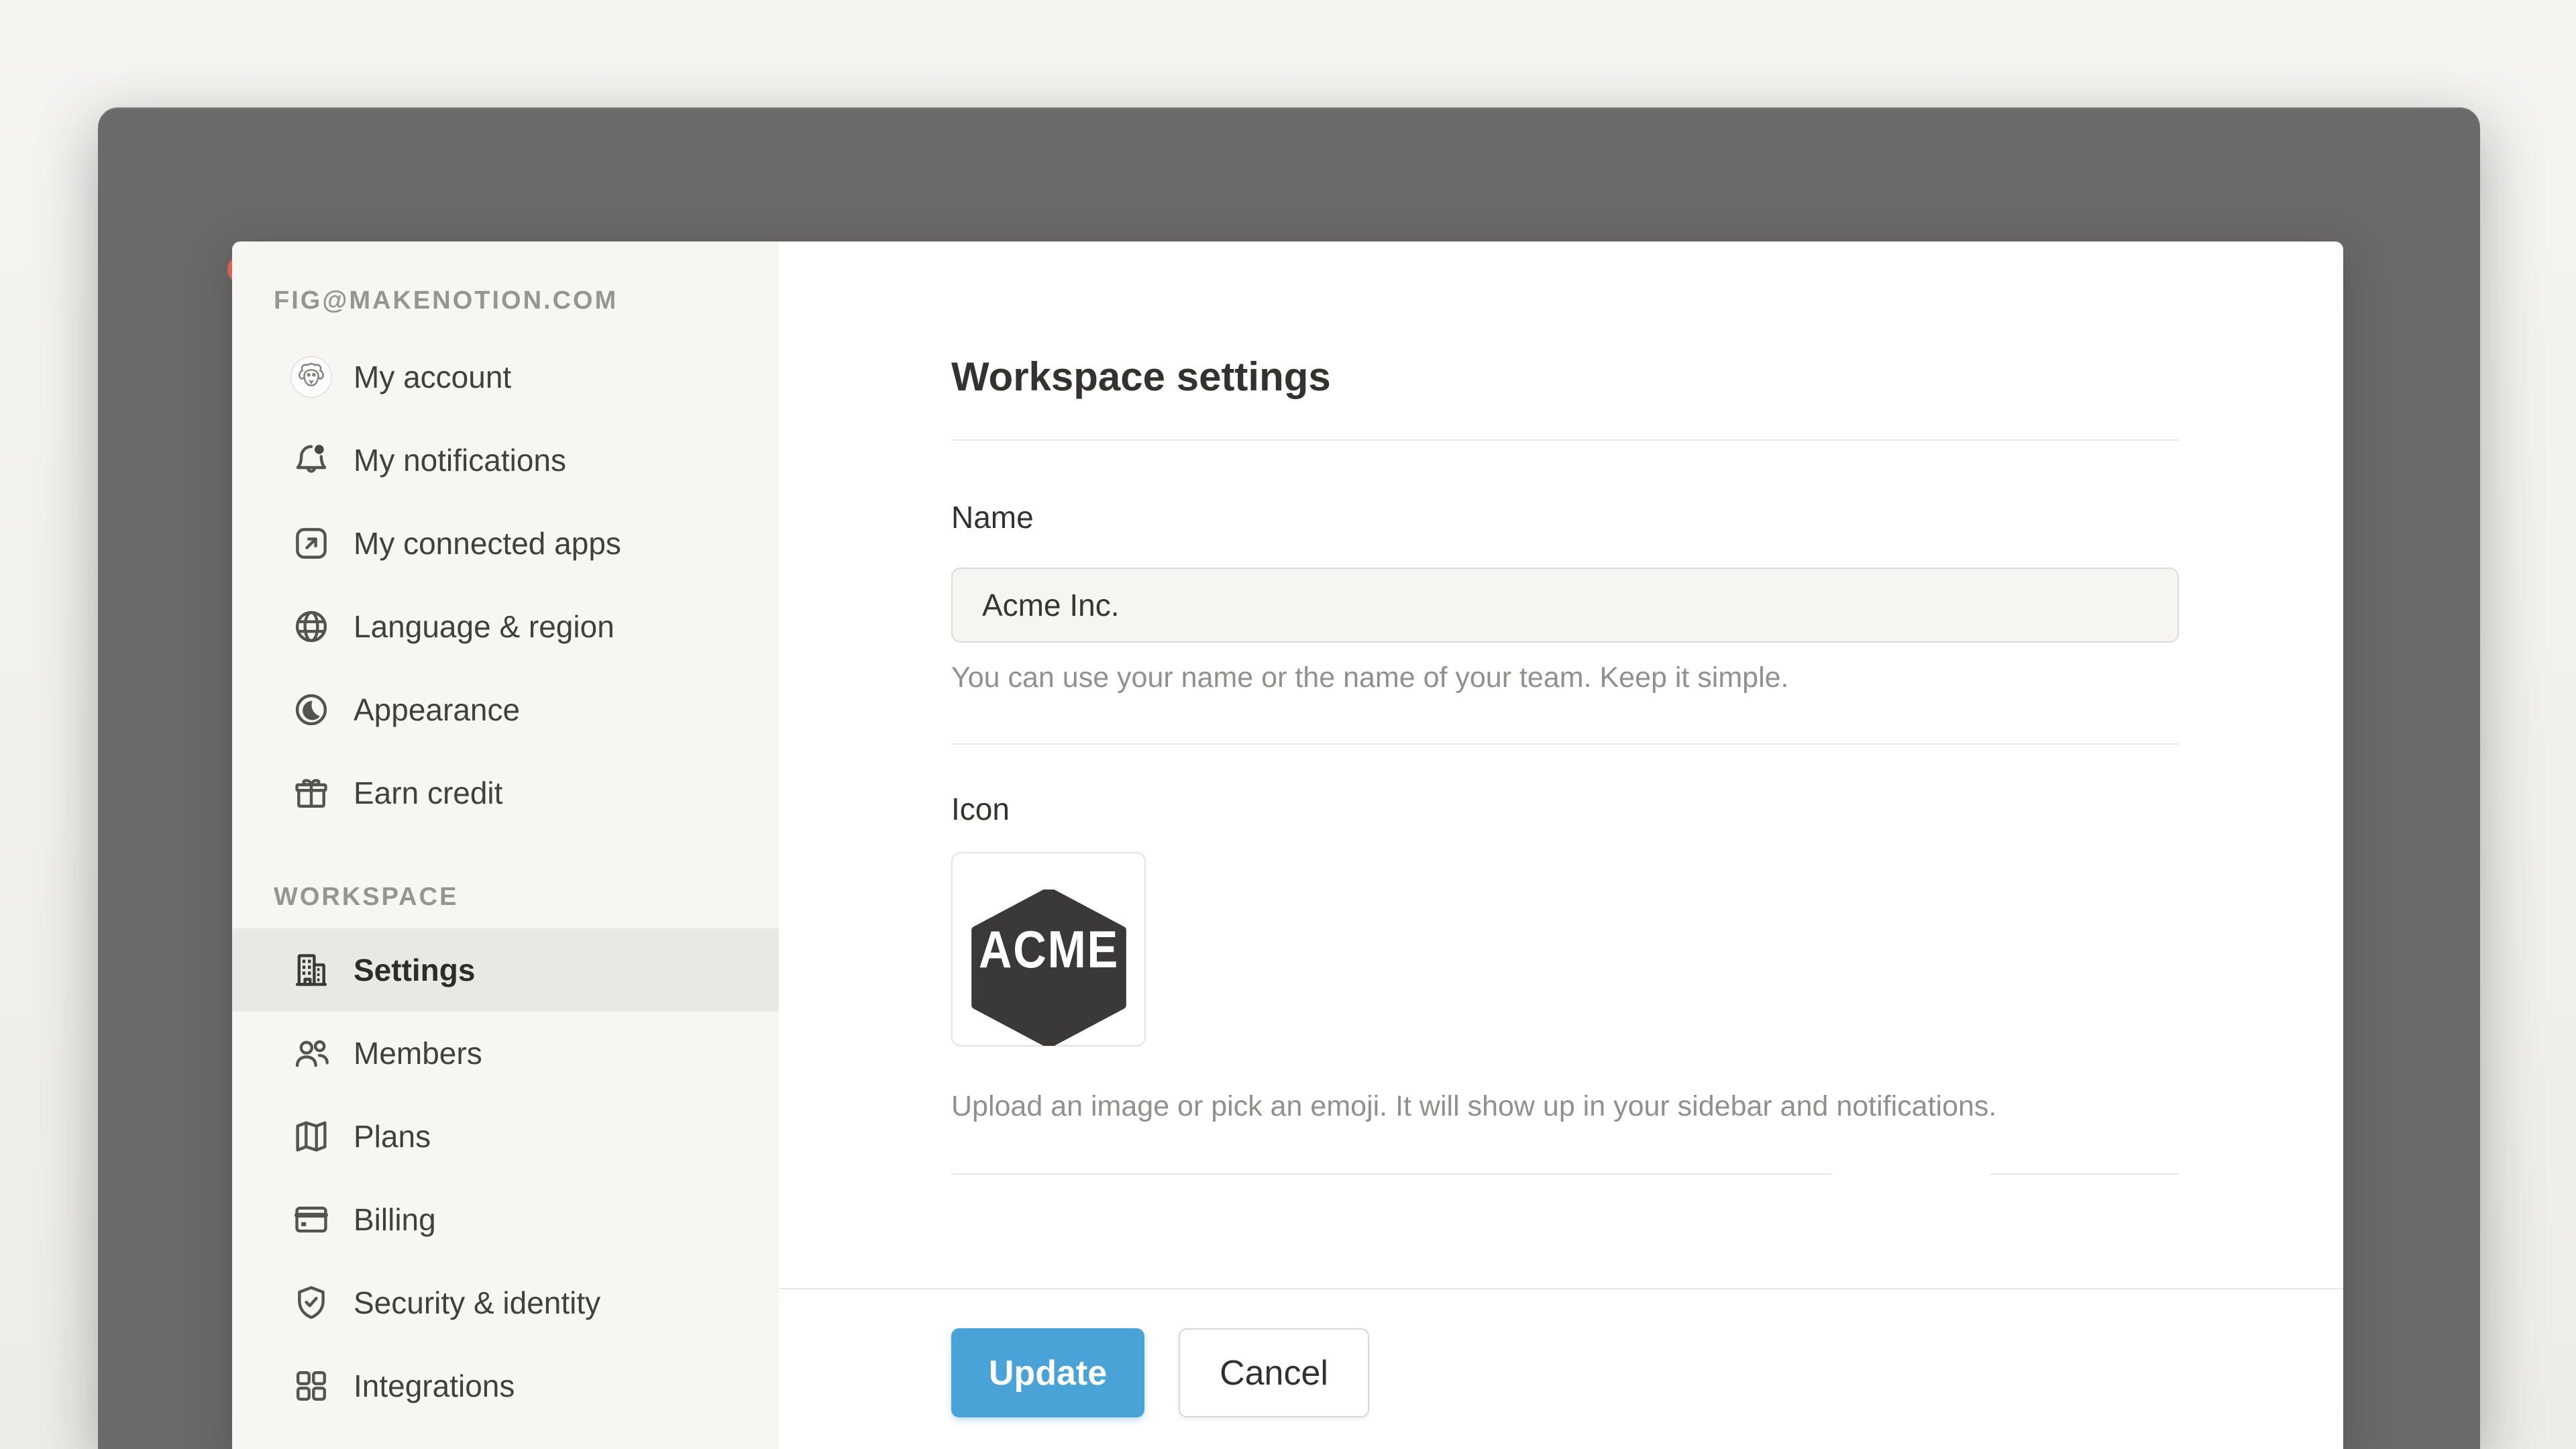 The height and width of the screenshot is (1449, 2576). What do you see at coordinates (392, 1136) in the screenshot?
I see `sidebar-item-label: Plans` at bounding box center [392, 1136].